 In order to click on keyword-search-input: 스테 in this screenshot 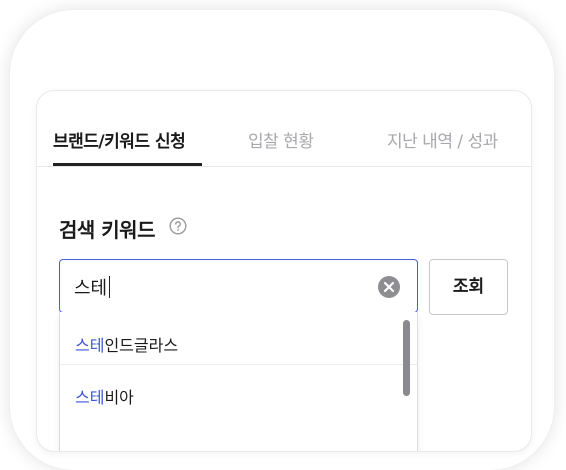, I will do `click(238, 286)`.